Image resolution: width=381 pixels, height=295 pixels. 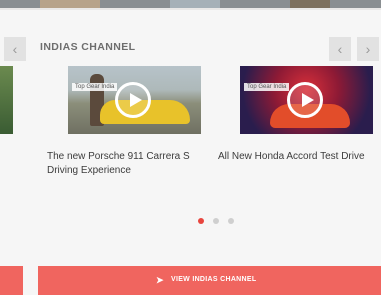 I want to click on cta-button-partial, so click(x=11, y=280).